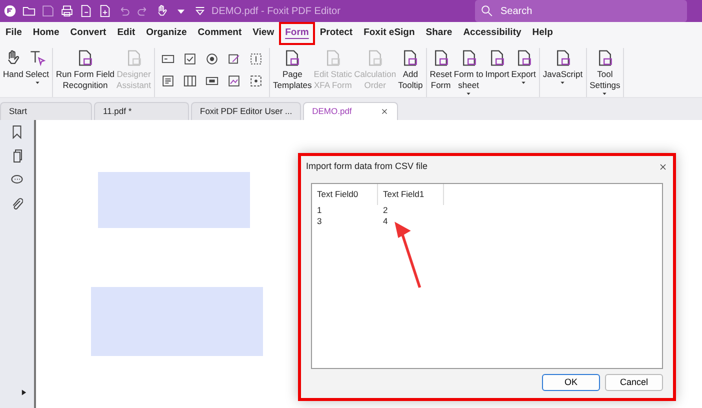 This screenshot has height=408, width=702. I want to click on menu-tab: Convert, so click(88, 33).